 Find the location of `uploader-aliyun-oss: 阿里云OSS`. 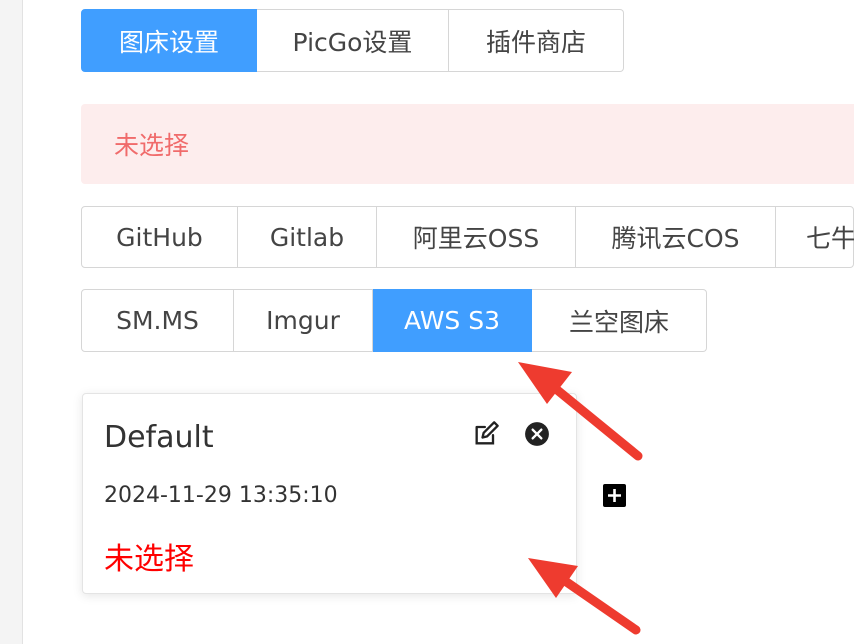

uploader-aliyun-oss: 阿里云OSS is located at coordinates (476, 237).